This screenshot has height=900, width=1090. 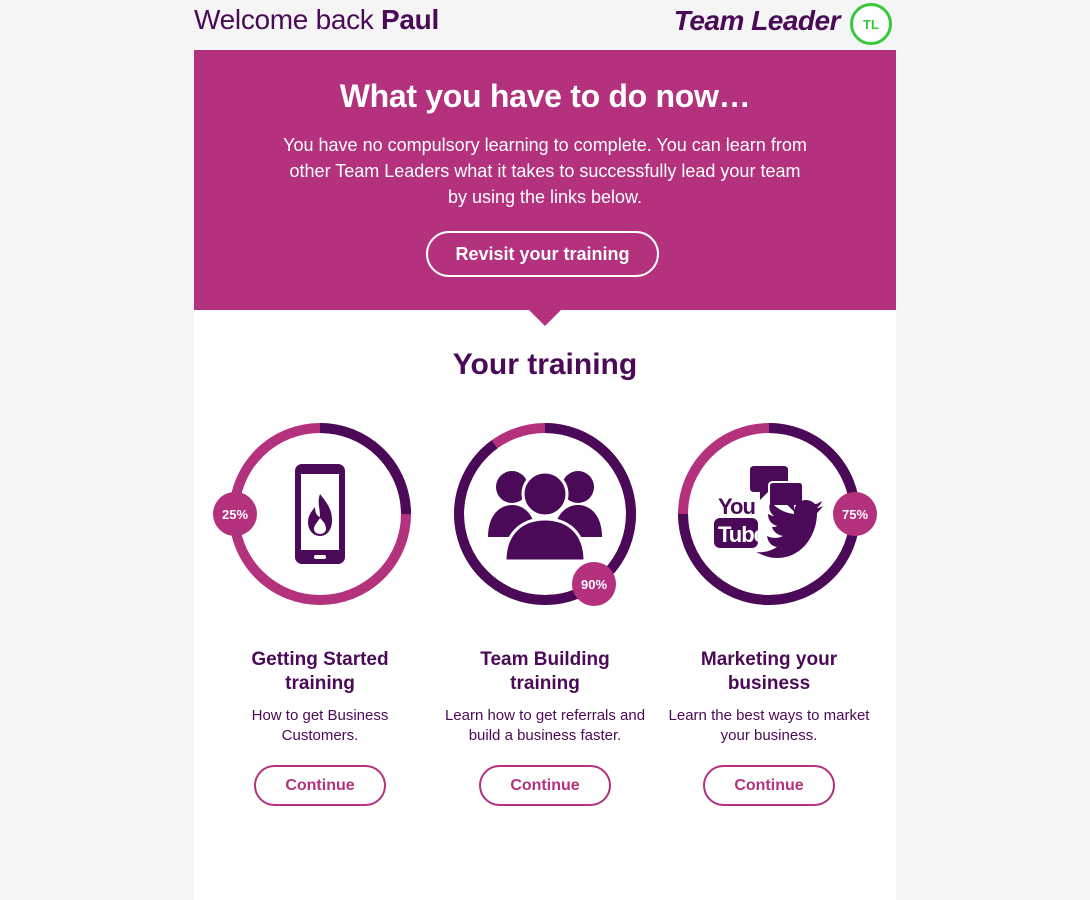 What do you see at coordinates (320, 725) in the screenshot?
I see `card-description: How to get Business Customers.` at bounding box center [320, 725].